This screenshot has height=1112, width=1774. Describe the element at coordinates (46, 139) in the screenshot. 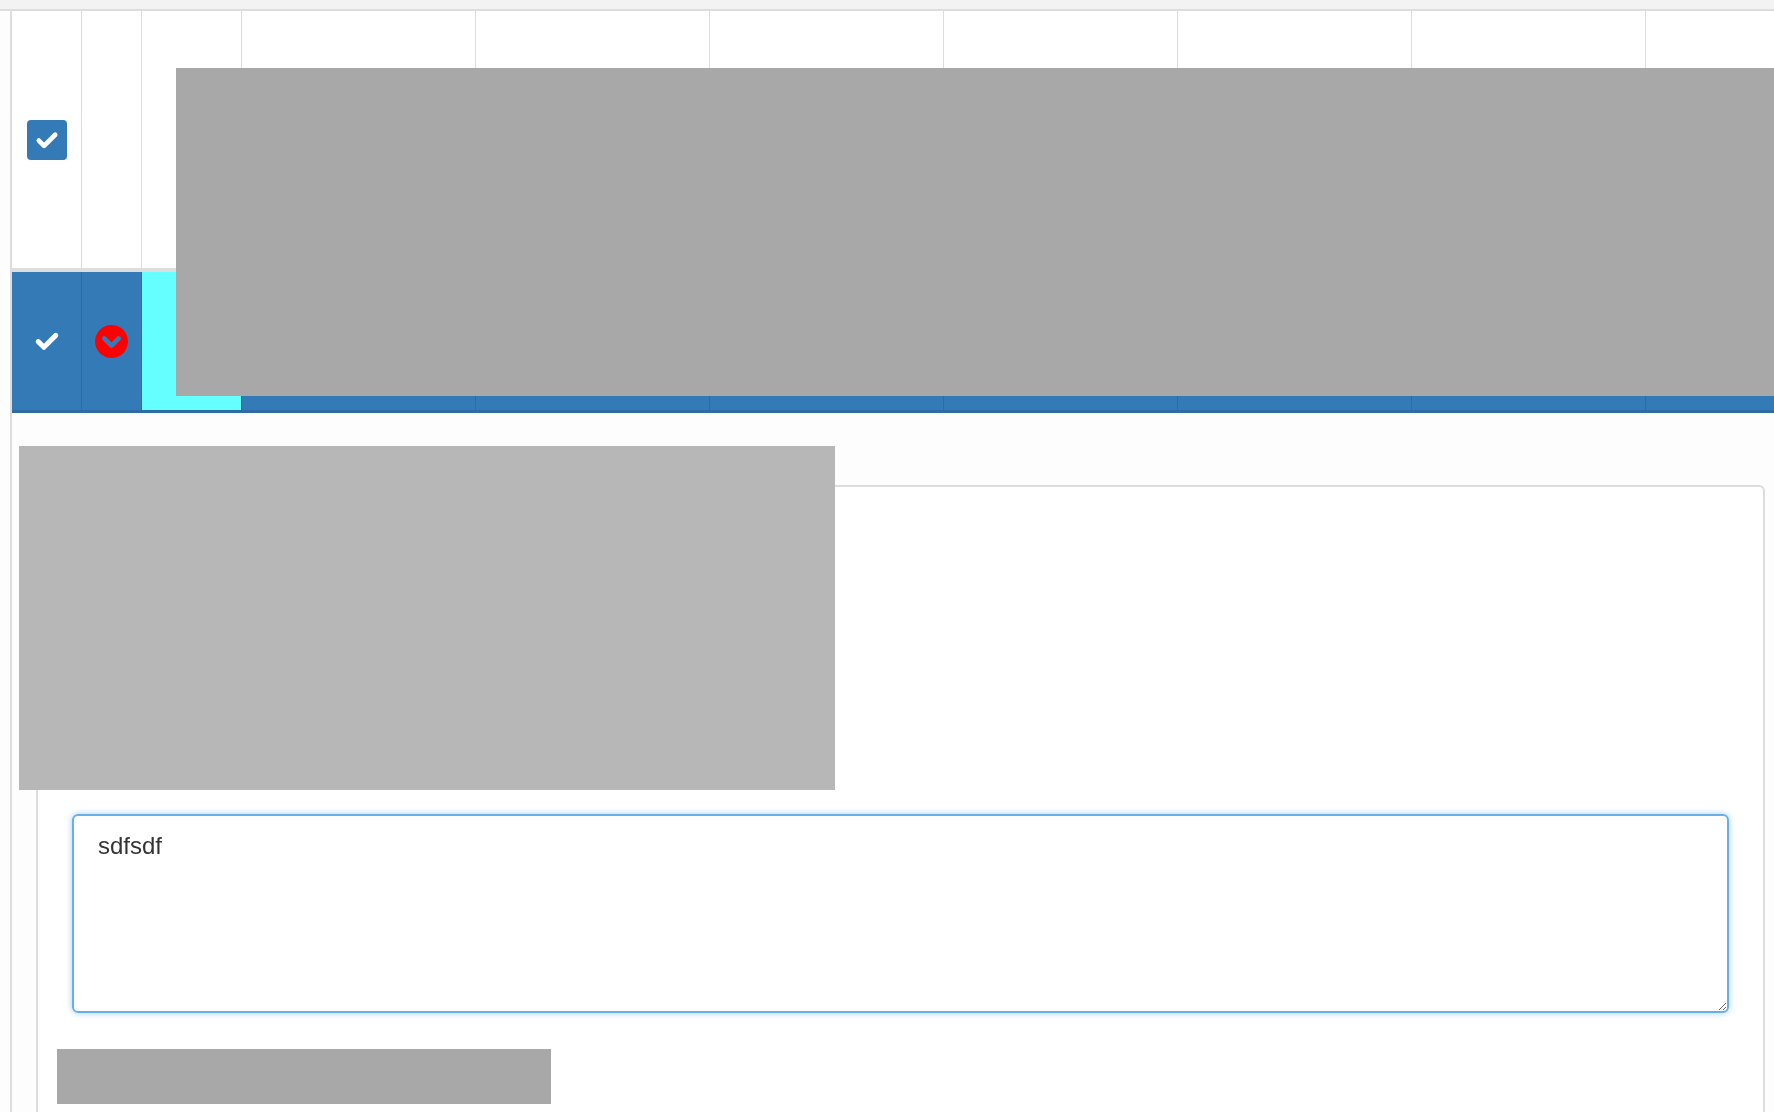

I see `row-checkbox` at that location.